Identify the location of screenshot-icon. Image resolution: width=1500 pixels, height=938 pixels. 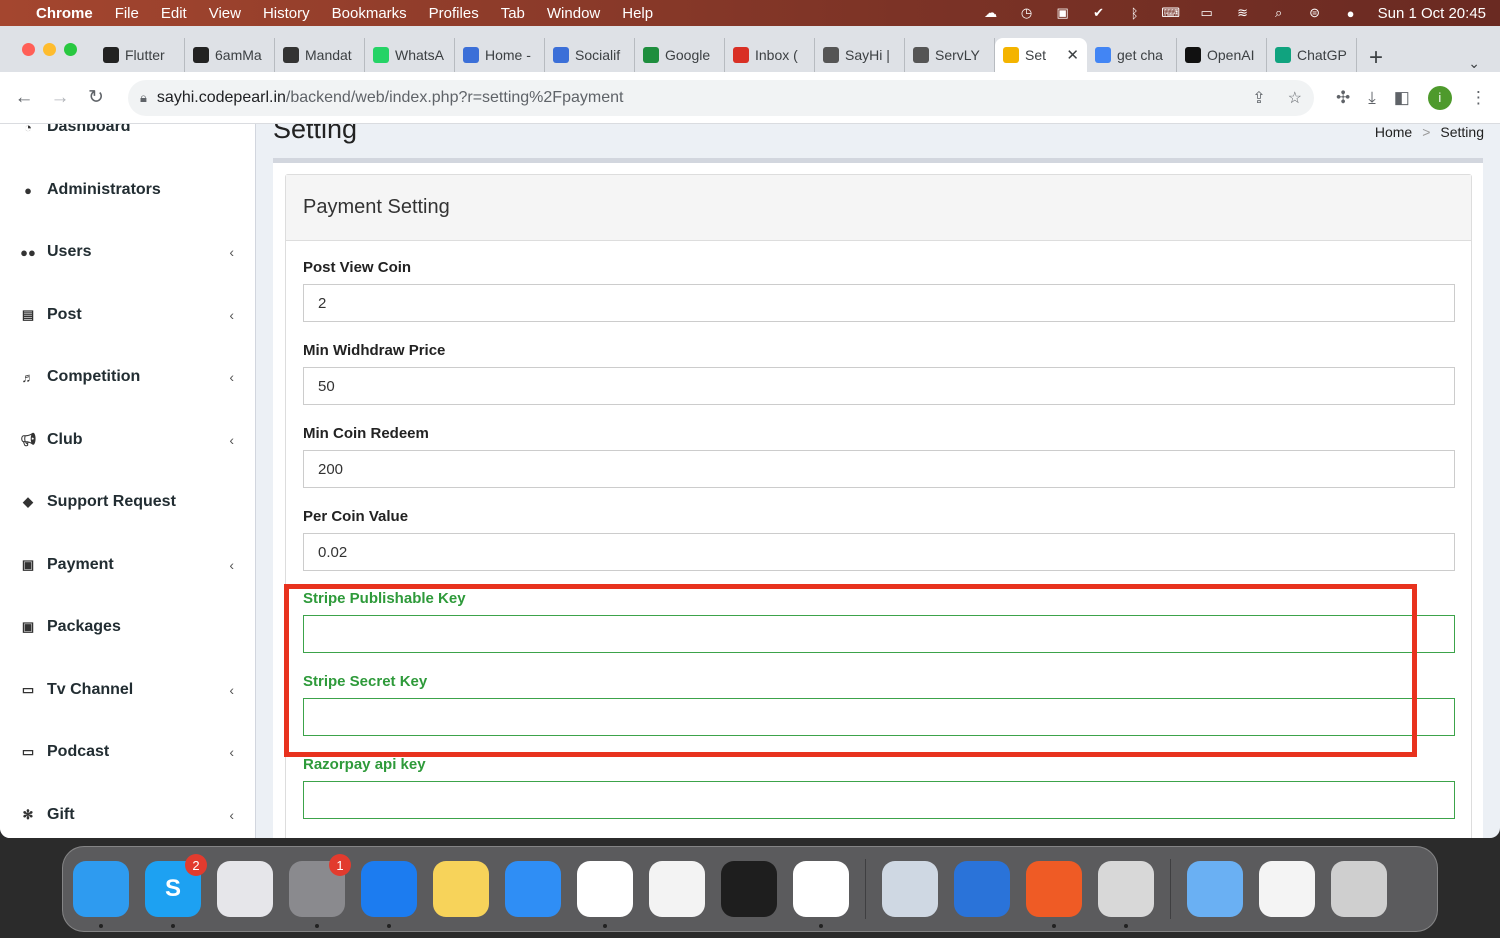
(1287, 889).